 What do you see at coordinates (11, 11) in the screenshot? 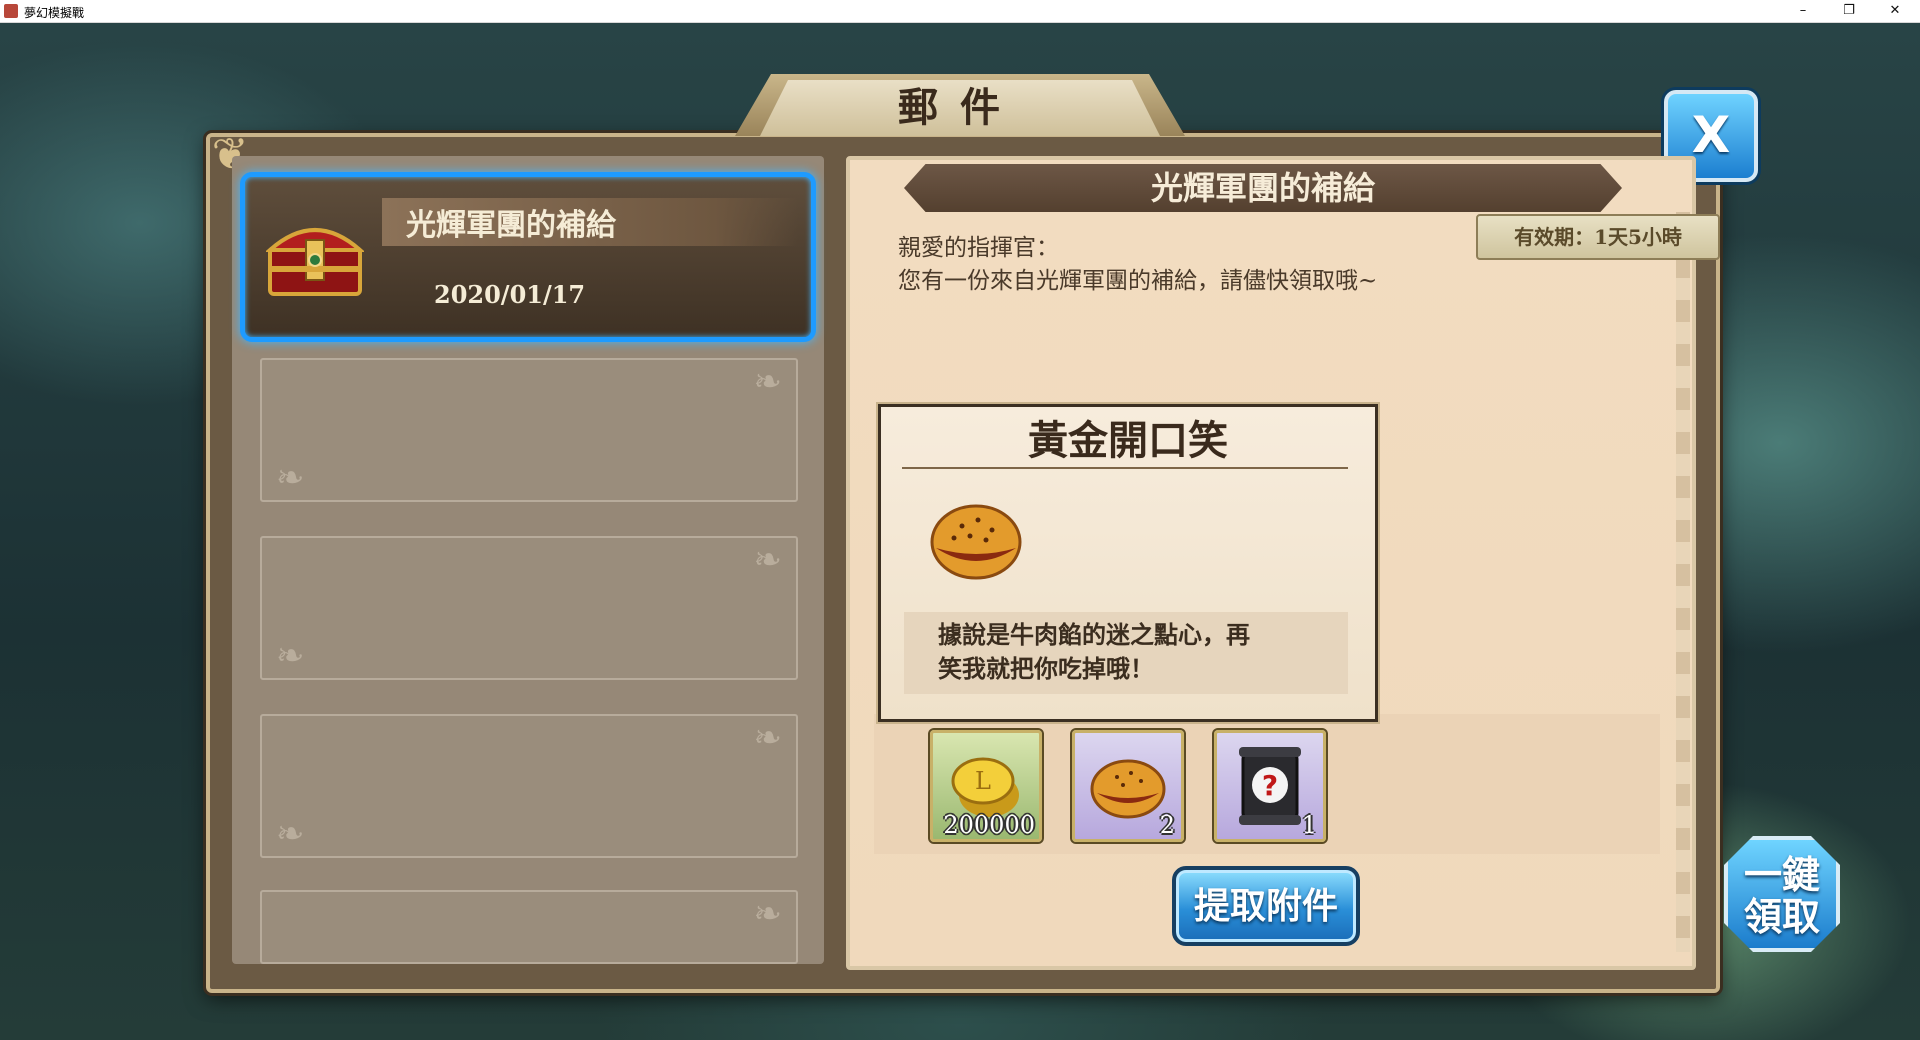
I see `app-icon` at bounding box center [11, 11].